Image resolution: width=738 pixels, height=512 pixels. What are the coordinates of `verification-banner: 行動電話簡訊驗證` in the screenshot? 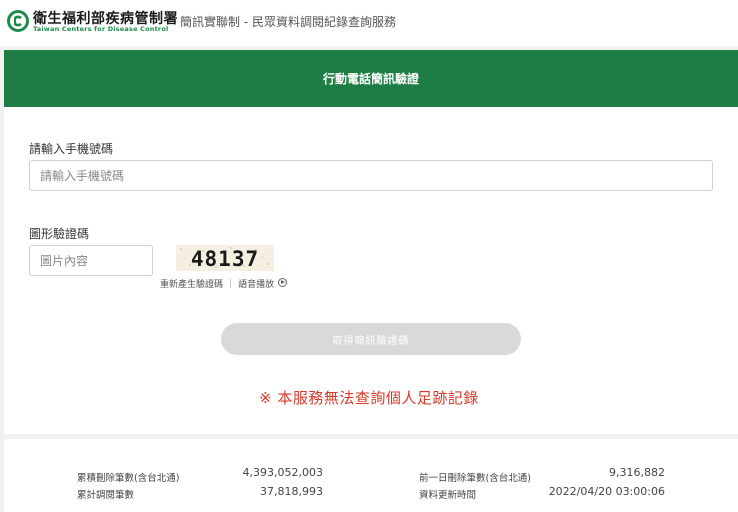 It's located at (371, 78).